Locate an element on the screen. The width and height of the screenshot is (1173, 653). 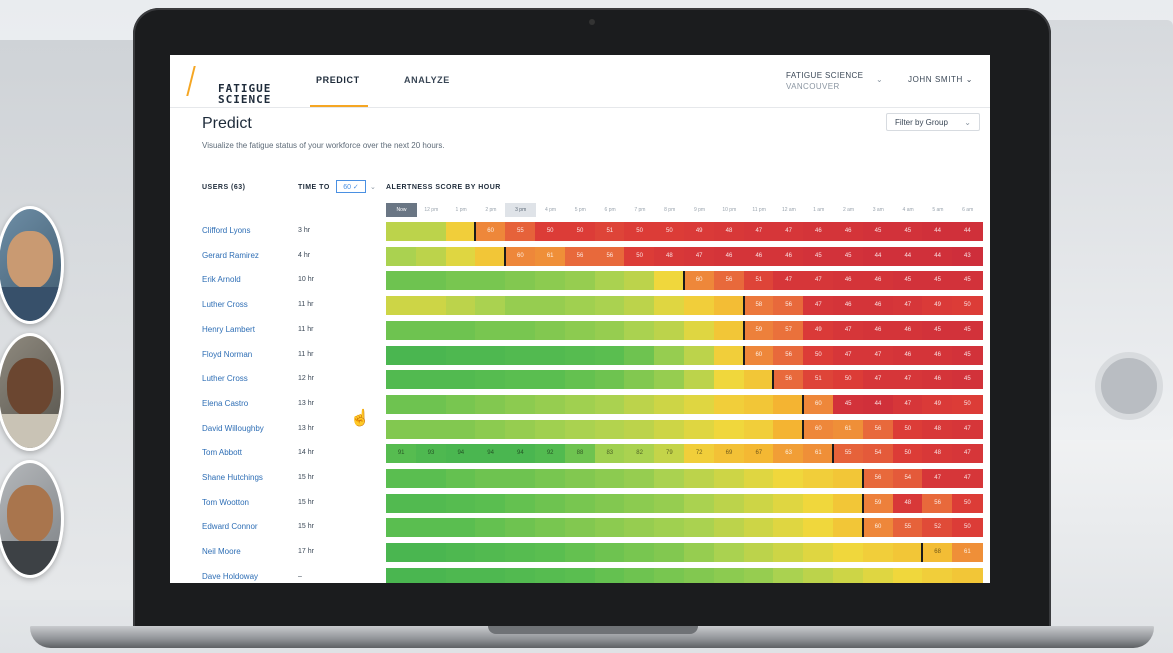
alertness-bar is located at coordinates (684, 575).